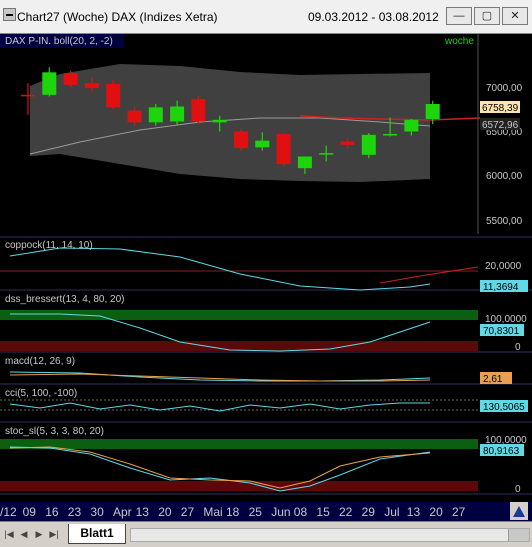  I want to click on stoc-value: 80,9163, so click(501, 451).